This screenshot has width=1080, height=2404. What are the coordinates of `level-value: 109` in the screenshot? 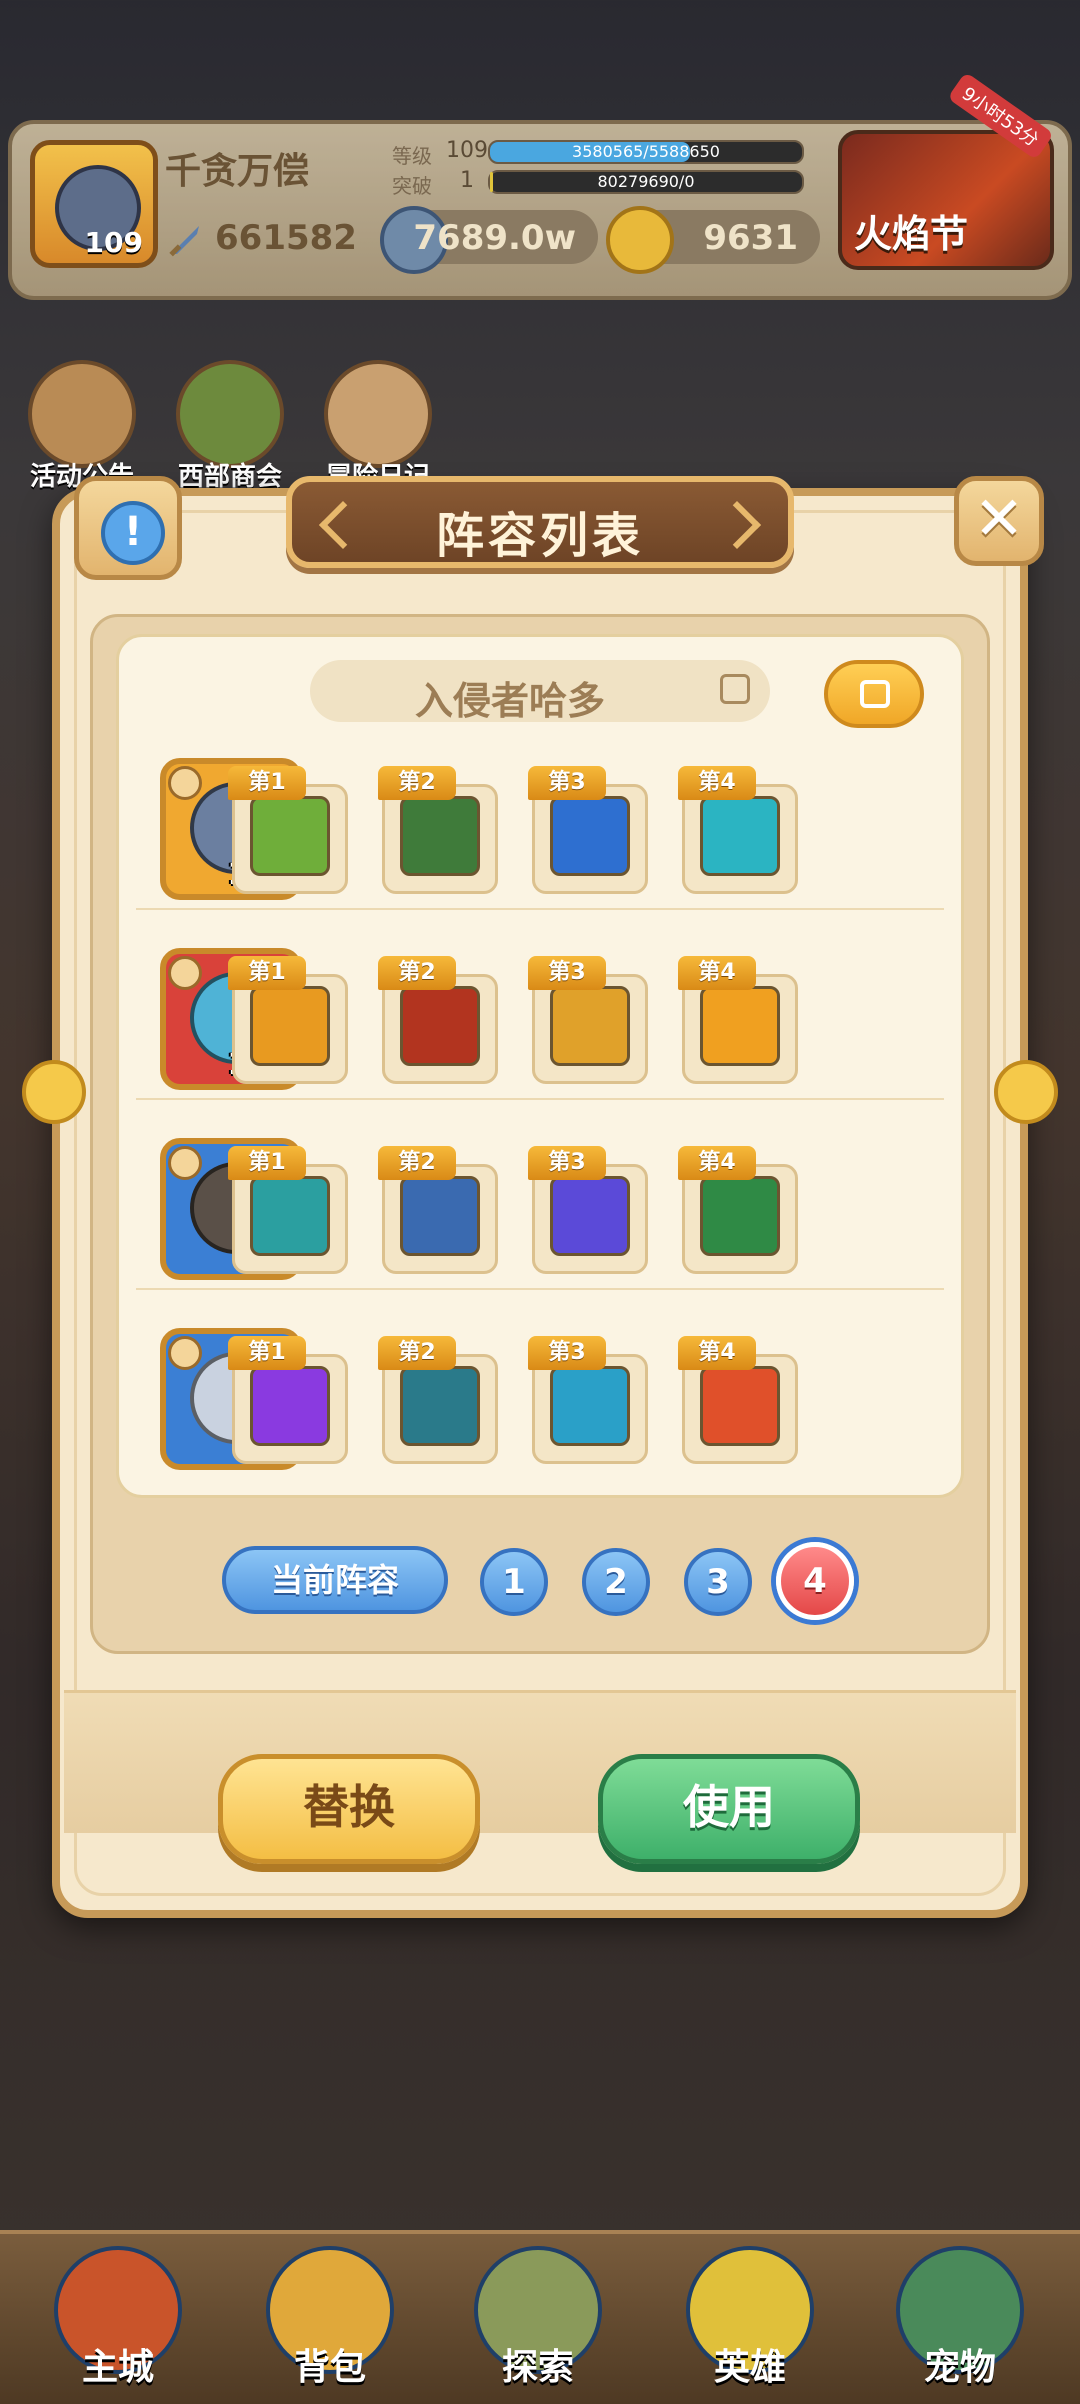 It's located at (467, 150).